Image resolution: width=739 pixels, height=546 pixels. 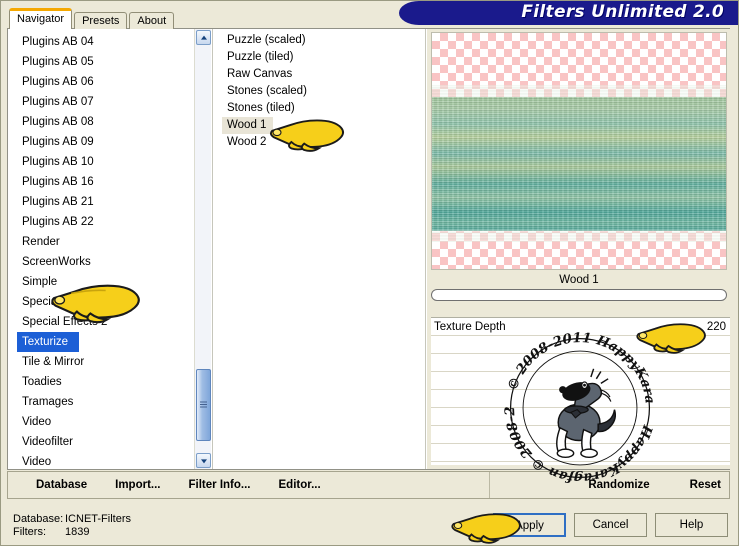 What do you see at coordinates (102, 362) in the screenshot?
I see `category-item: Tile & Mirror` at bounding box center [102, 362].